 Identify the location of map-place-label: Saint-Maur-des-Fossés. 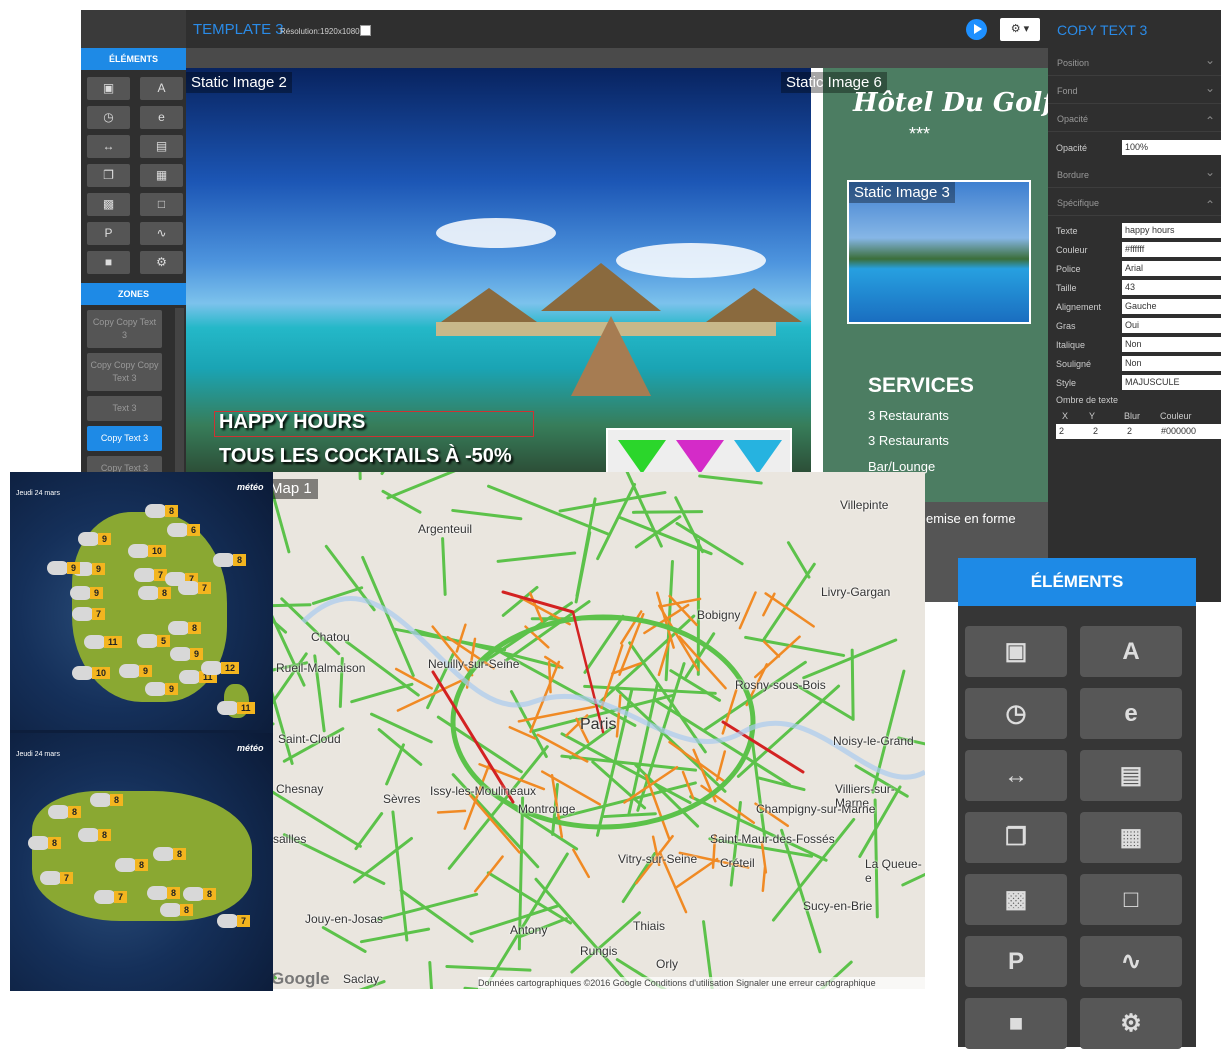
(772, 839).